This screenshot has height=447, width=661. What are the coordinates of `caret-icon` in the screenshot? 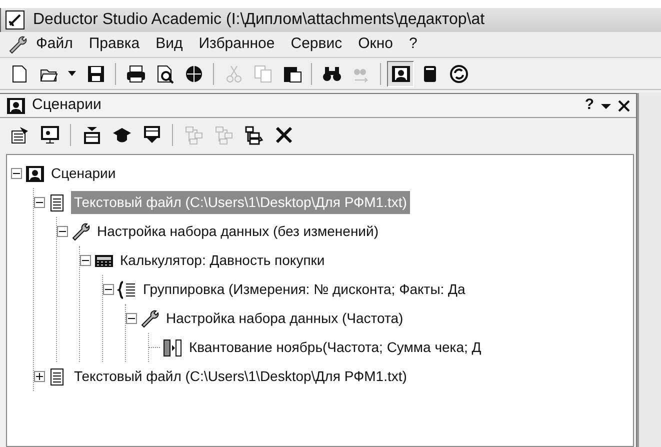 It's located at (72, 73).